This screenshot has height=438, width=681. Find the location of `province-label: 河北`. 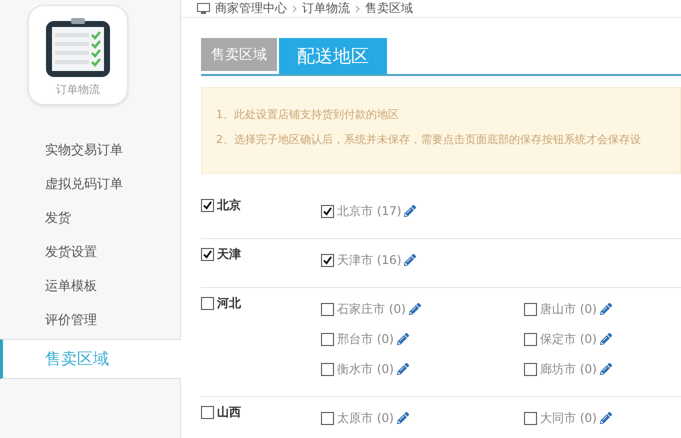

province-label: 河北 is located at coordinates (229, 303).